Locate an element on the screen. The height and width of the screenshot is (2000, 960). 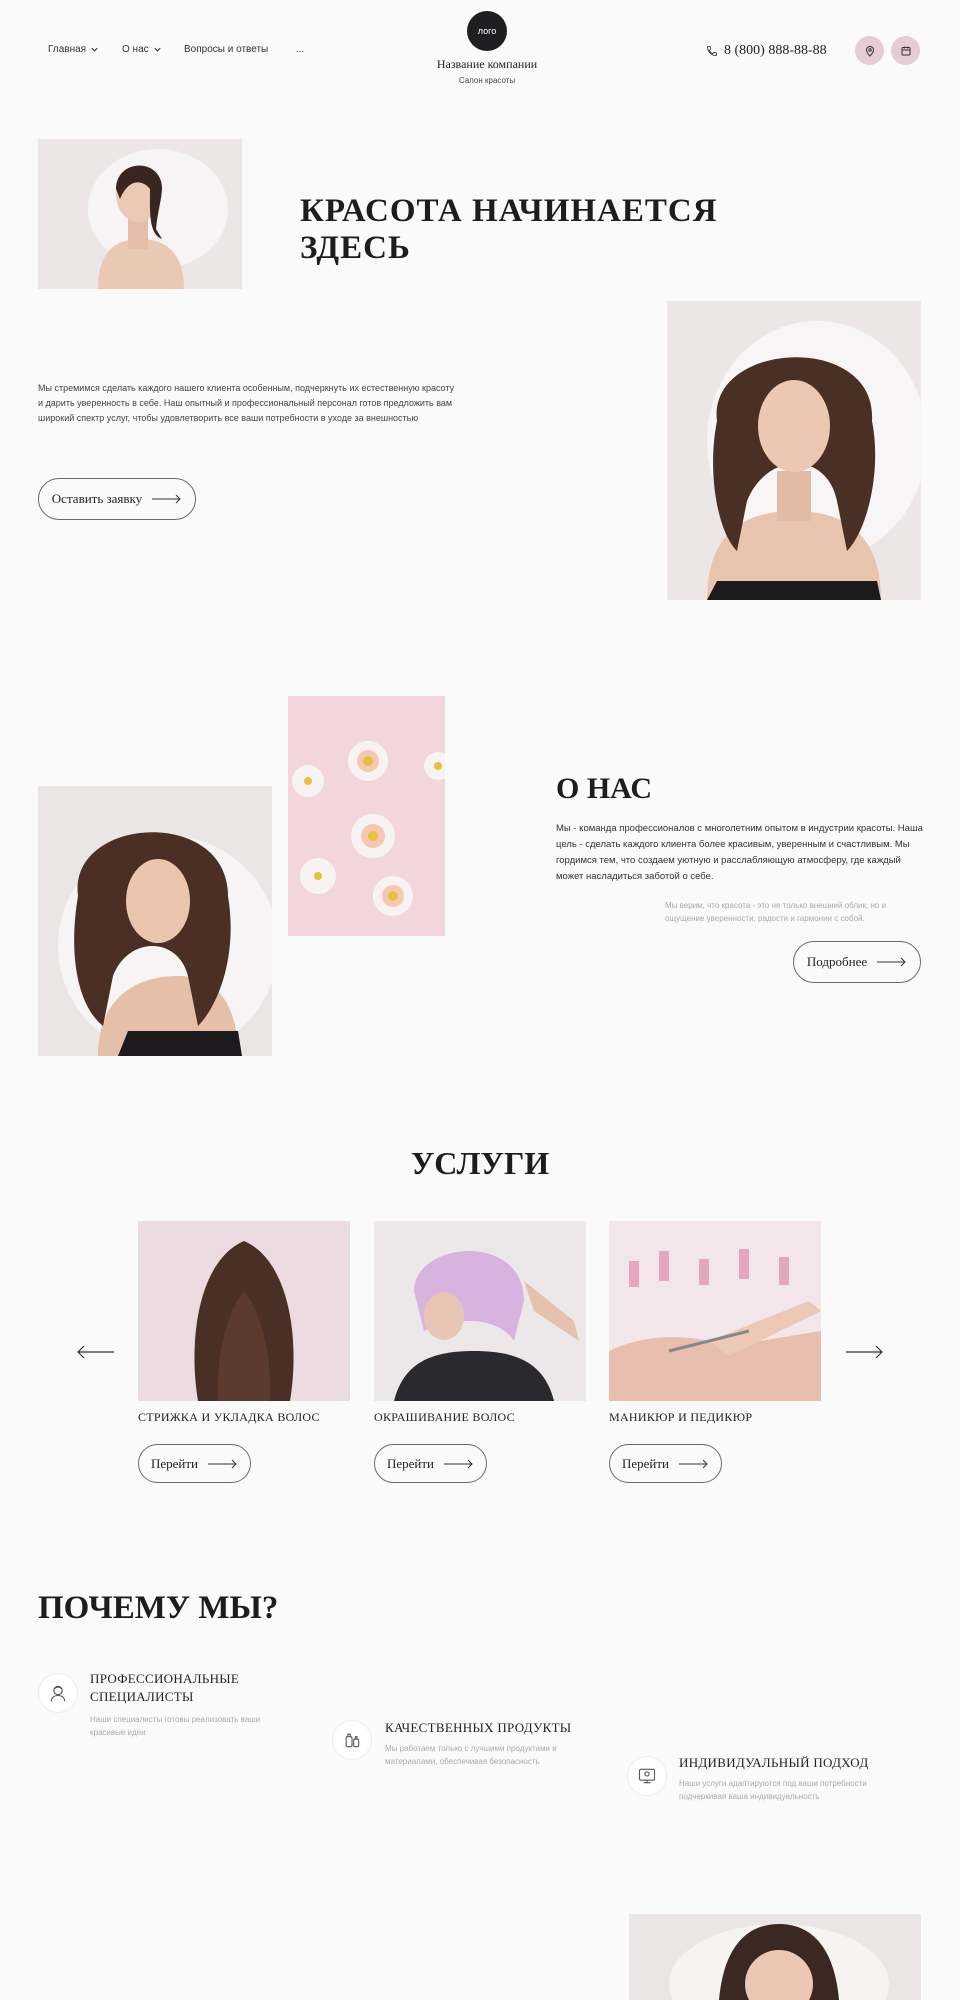
calendar-button is located at coordinates (905, 50).